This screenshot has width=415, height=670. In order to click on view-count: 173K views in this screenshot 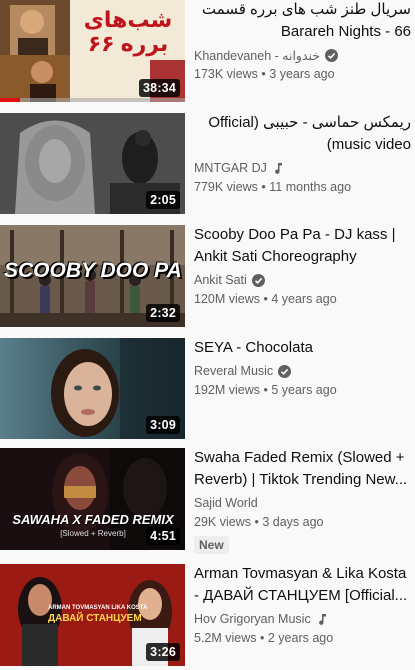, I will do `click(226, 74)`.